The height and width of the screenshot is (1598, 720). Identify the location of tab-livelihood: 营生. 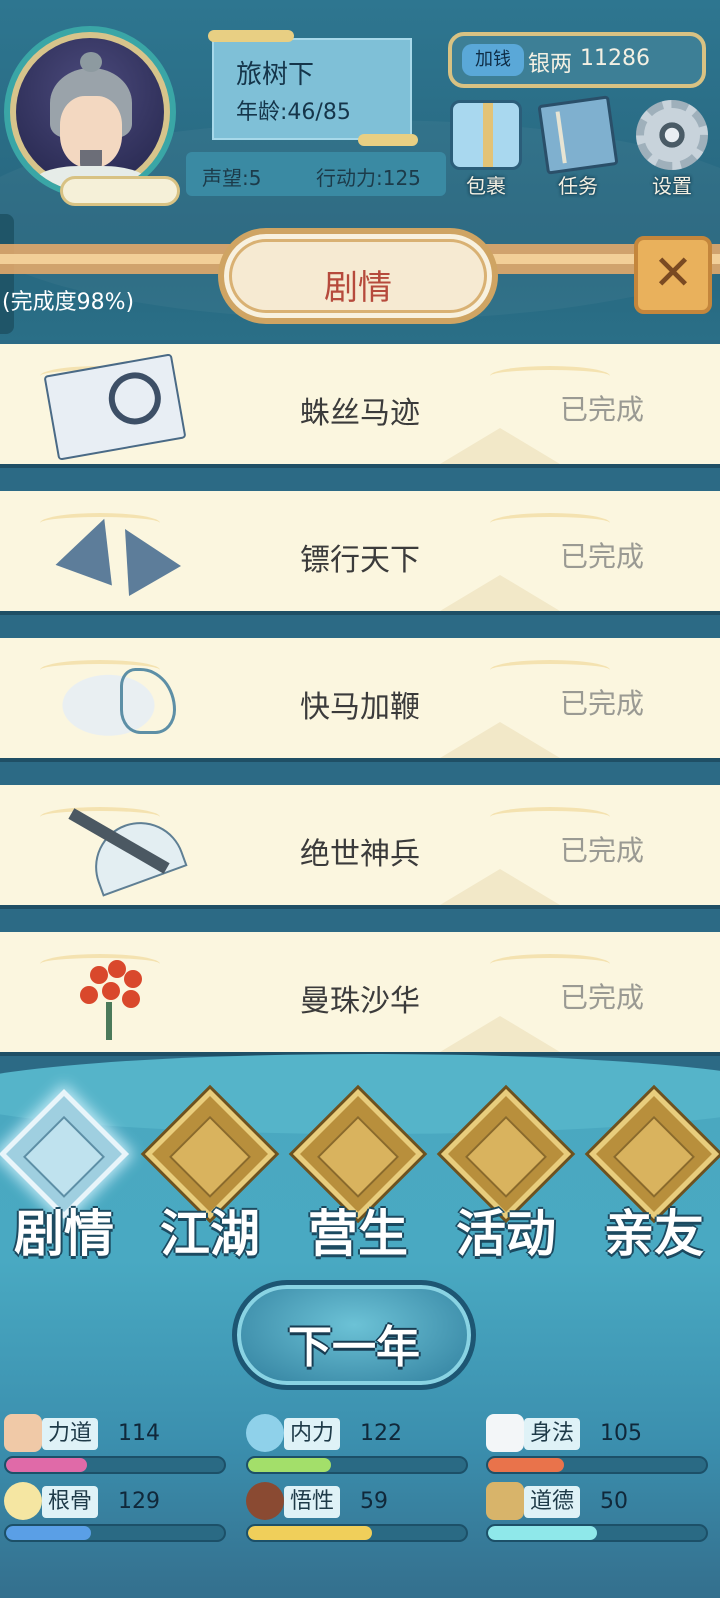
(358, 1178).